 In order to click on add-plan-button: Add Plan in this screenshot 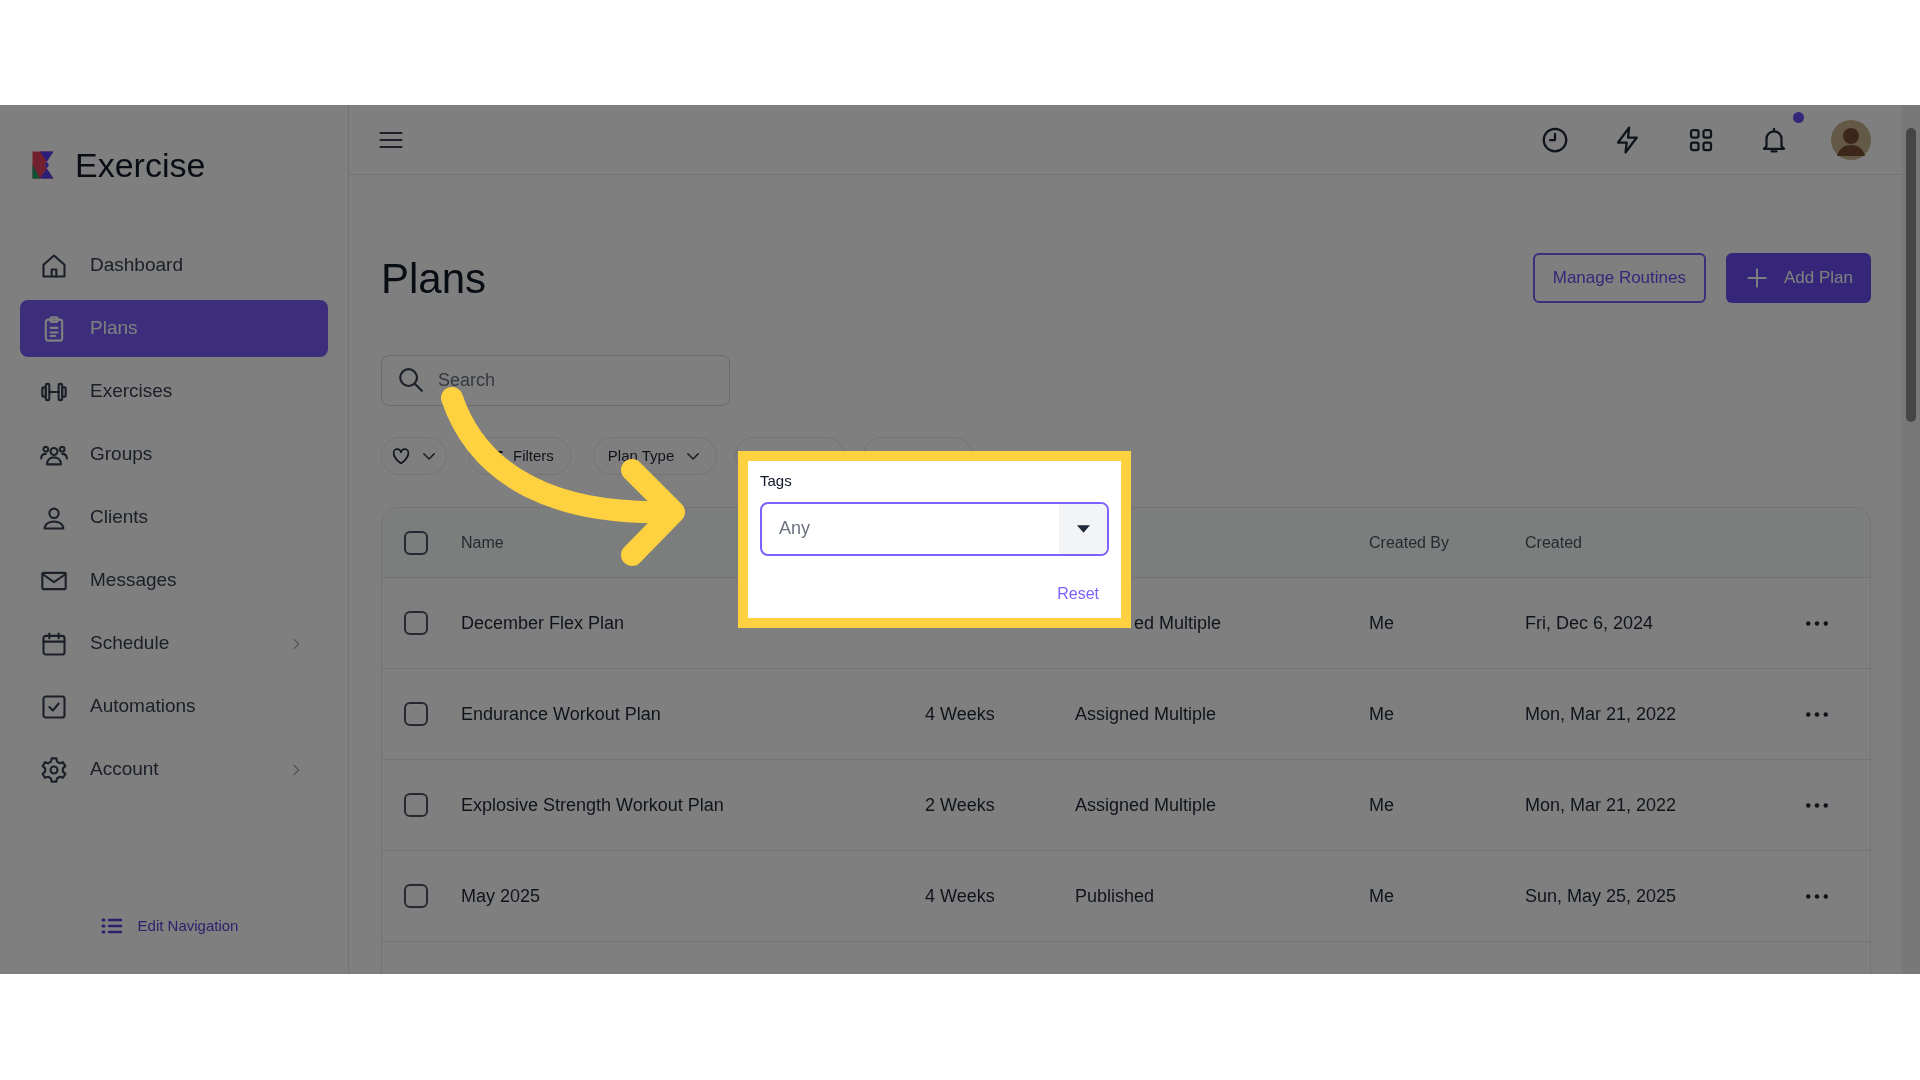, I will do `click(1798, 278)`.